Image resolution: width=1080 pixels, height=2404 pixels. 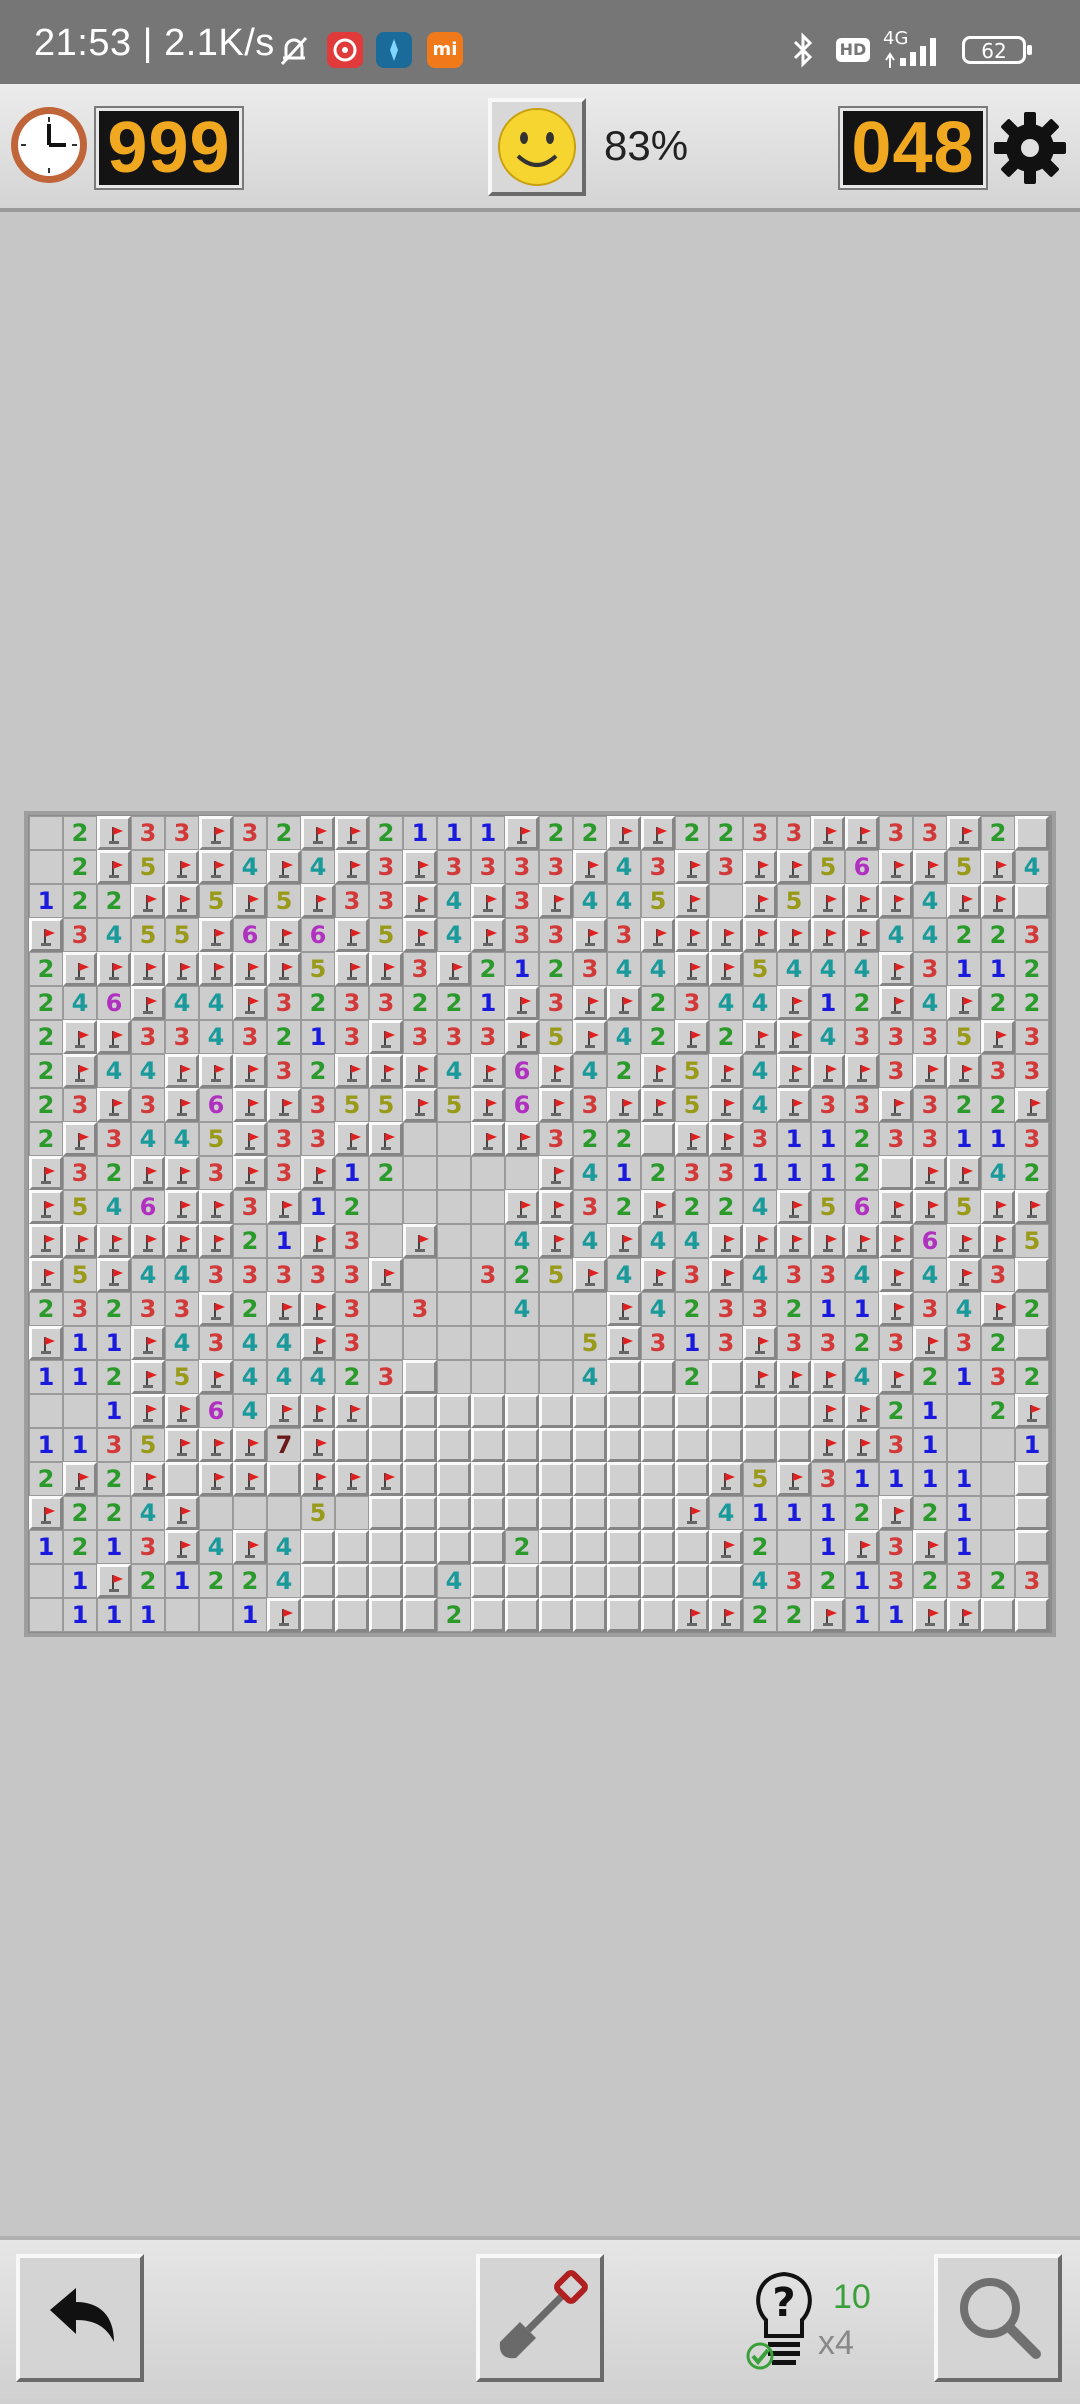 What do you see at coordinates (114, 1003) in the screenshot?
I see `cell-number: 6` at bounding box center [114, 1003].